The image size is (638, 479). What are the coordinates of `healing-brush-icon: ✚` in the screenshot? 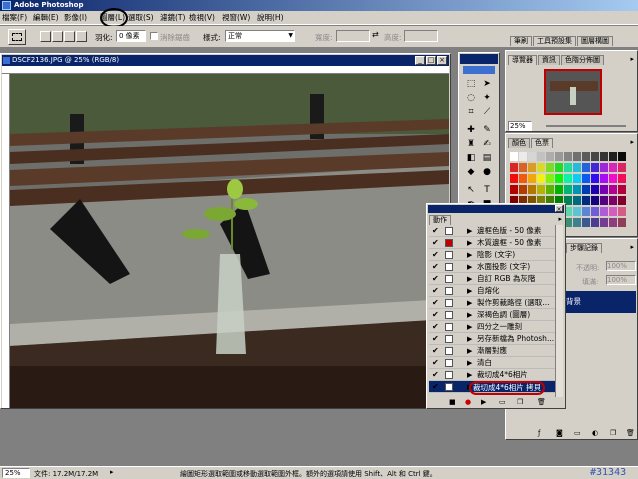 It's located at (471, 130).